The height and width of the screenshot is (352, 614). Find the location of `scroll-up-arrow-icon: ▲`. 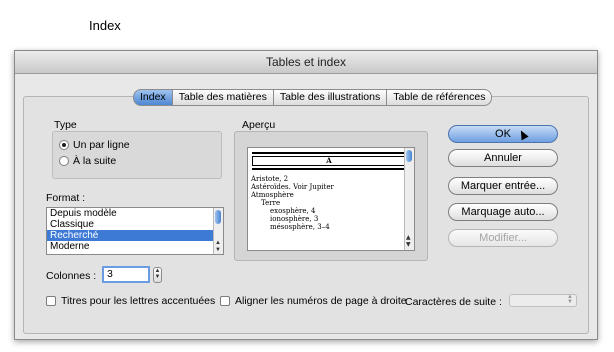

scroll-up-arrow-icon: ▲ is located at coordinates (218, 243).